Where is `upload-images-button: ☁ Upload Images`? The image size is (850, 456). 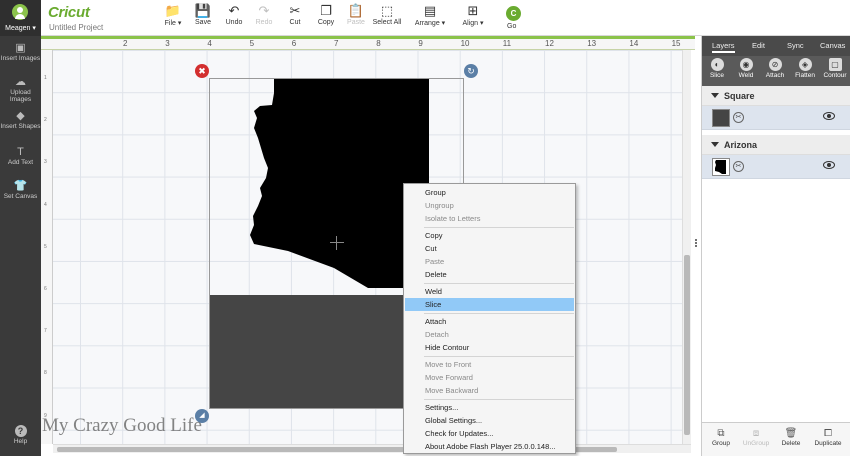 upload-images-button: ☁ Upload Images is located at coordinates (20, 89).